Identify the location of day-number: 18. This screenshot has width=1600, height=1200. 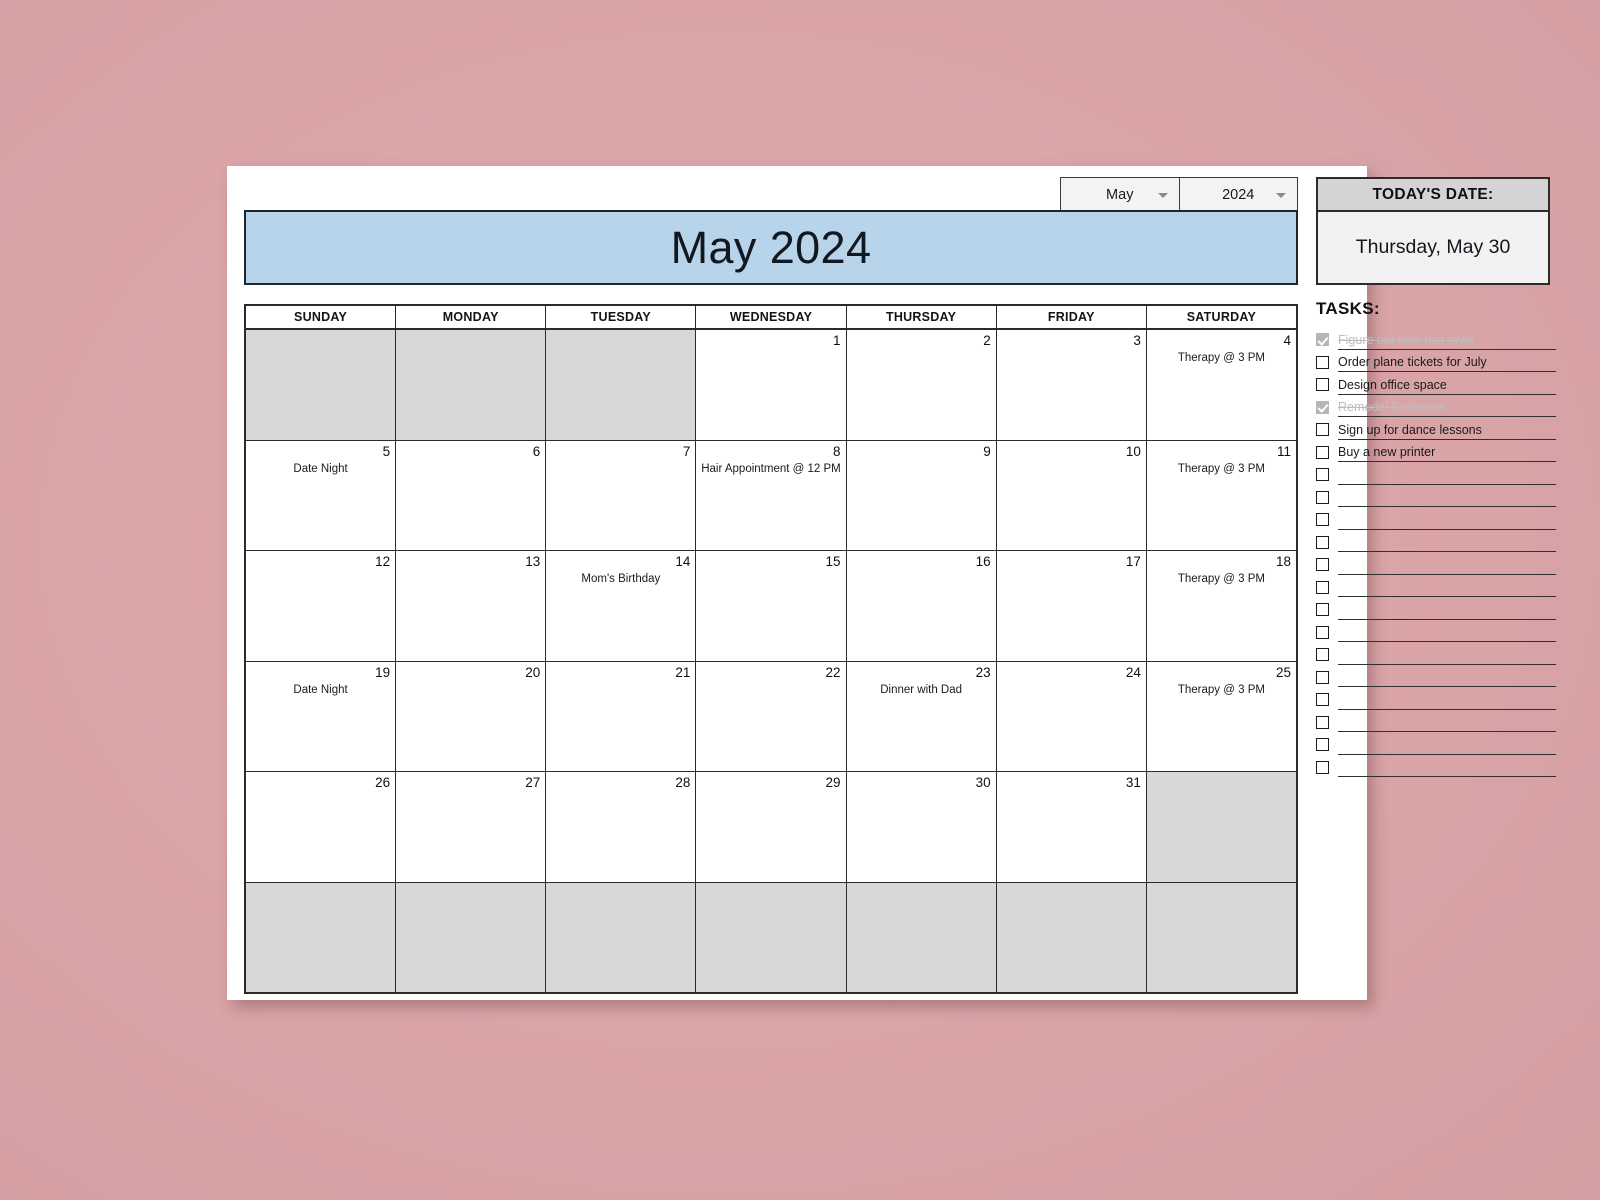
(1283, 561).